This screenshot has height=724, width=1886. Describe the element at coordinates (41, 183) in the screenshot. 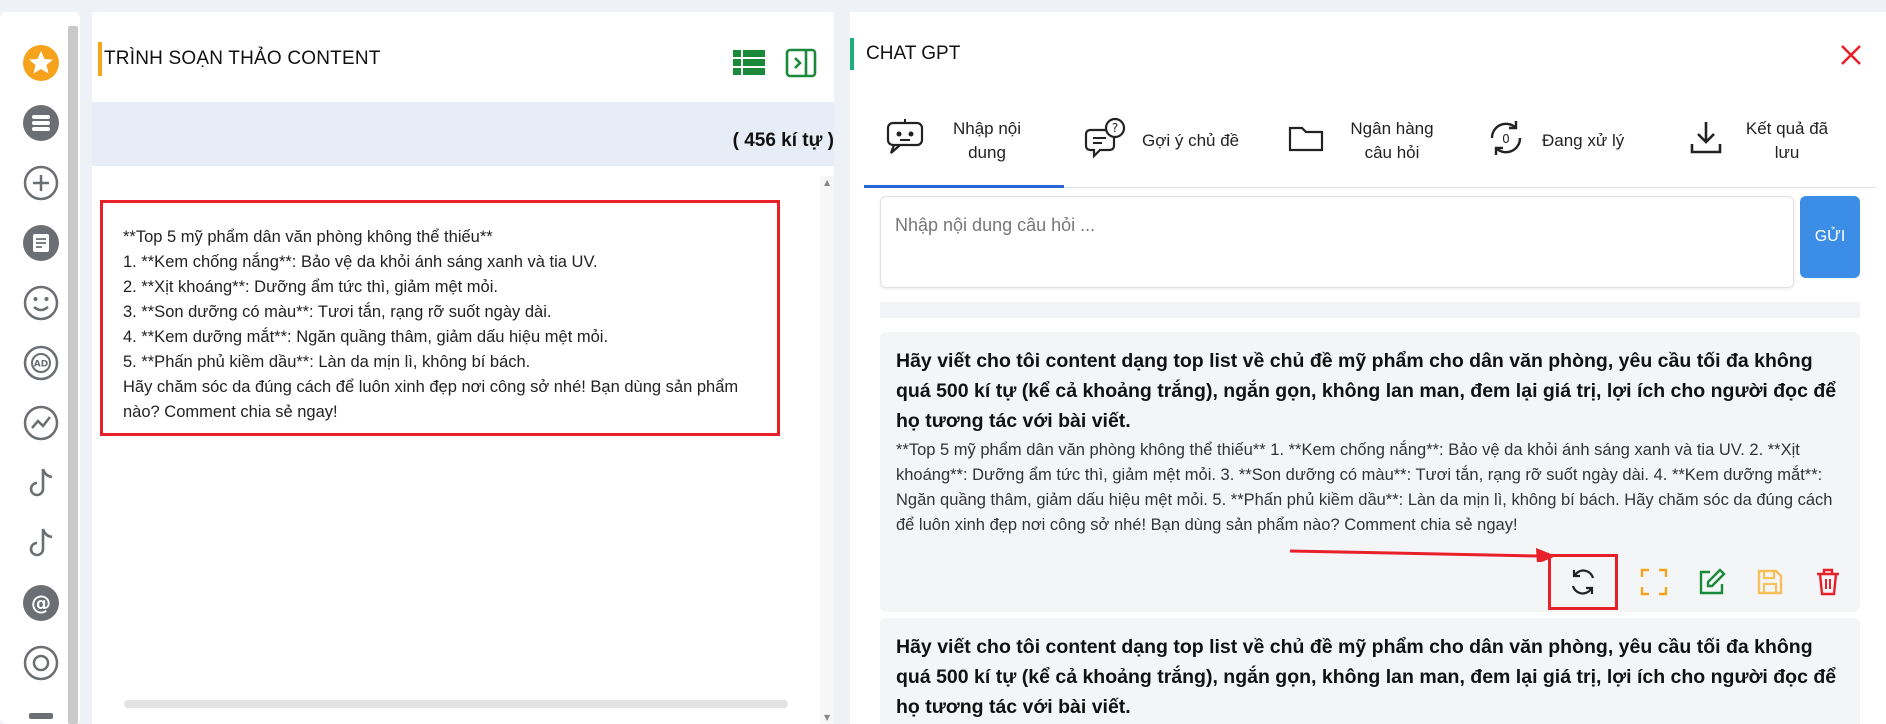

I see `add-icon` at that location.